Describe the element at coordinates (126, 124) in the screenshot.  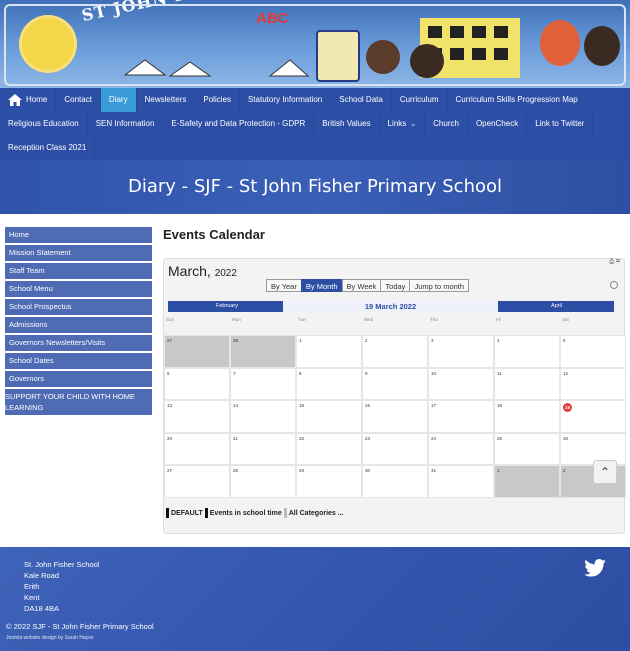
I see `nav-sen-information: SEN Information` at that location.